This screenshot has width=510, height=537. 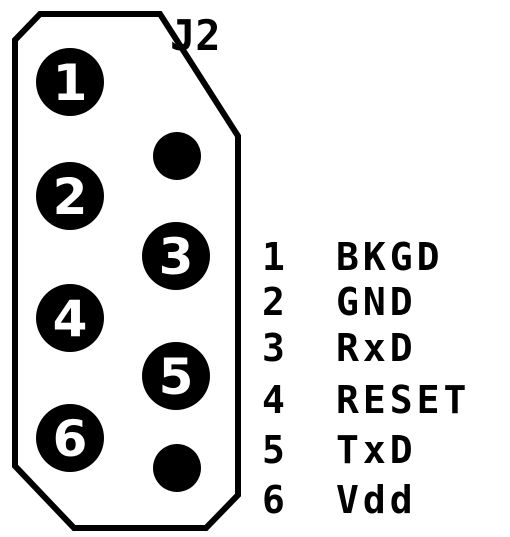 I want to click on pin-6: 6, so click(x=70, y=438).